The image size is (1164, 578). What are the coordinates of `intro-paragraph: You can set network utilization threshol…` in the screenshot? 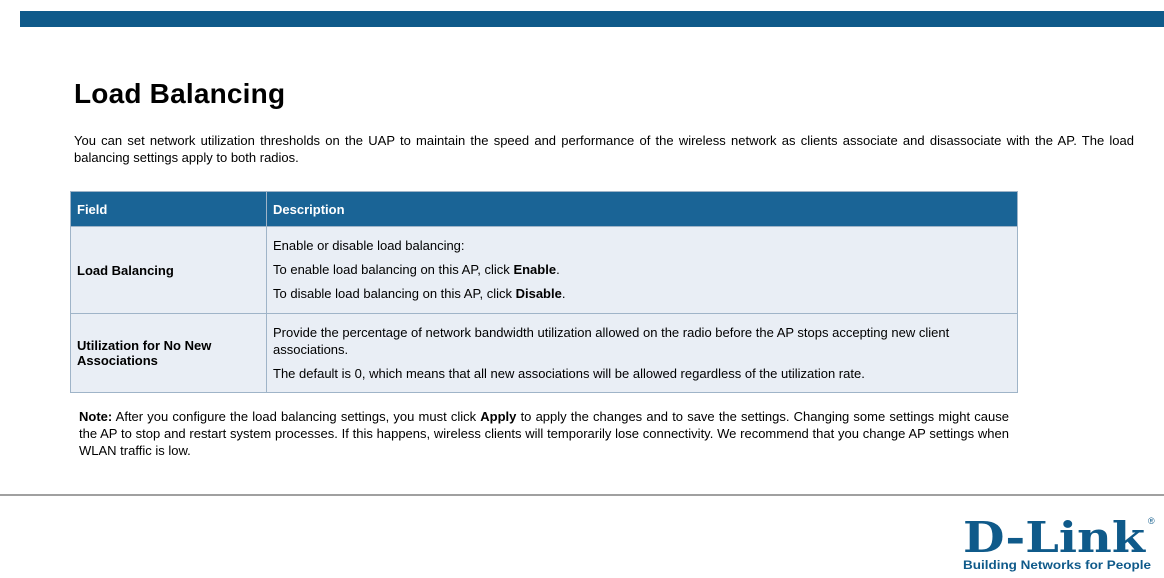 It's located at (604, 149).